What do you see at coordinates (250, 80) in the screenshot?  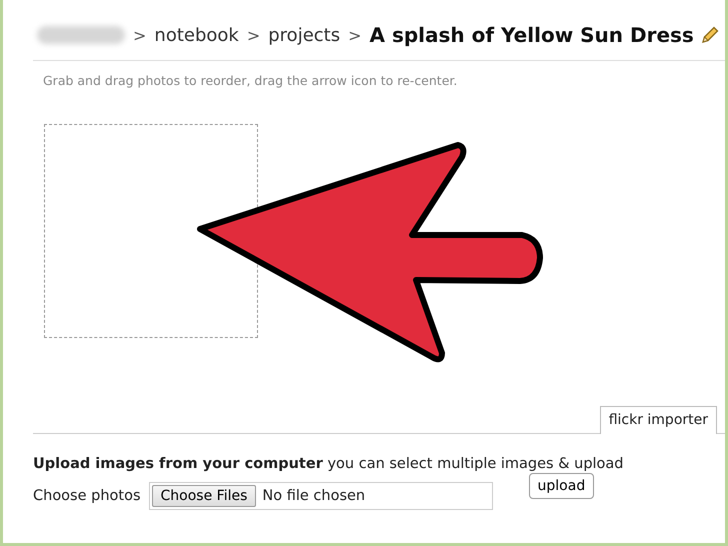 I see `instruction-text: Grab and drag photos to reorder, drag the arrow icon to re-center.` at bounding box center [250, 80].